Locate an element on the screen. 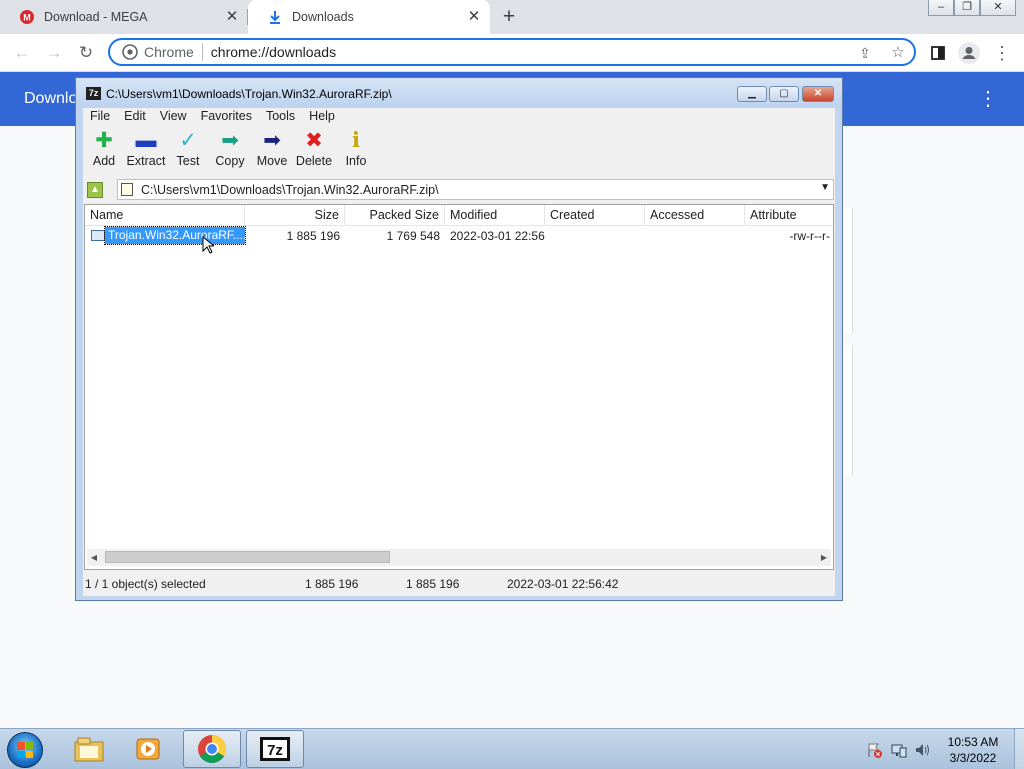  chrome-taskbar-button is located at coordinates (212, 749).